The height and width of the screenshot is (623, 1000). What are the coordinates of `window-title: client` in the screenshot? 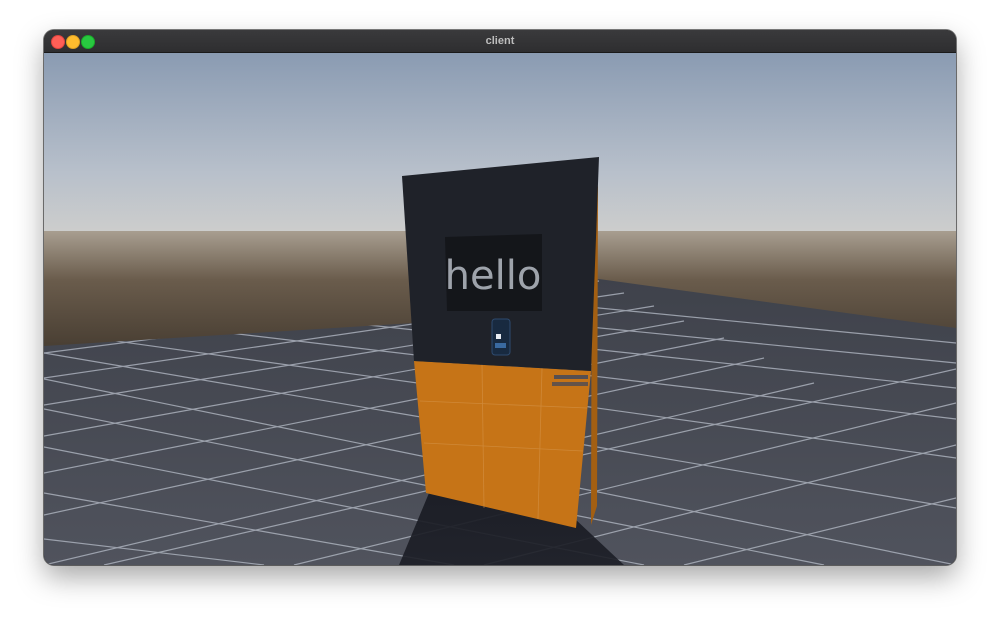 It's located at (500, 41).